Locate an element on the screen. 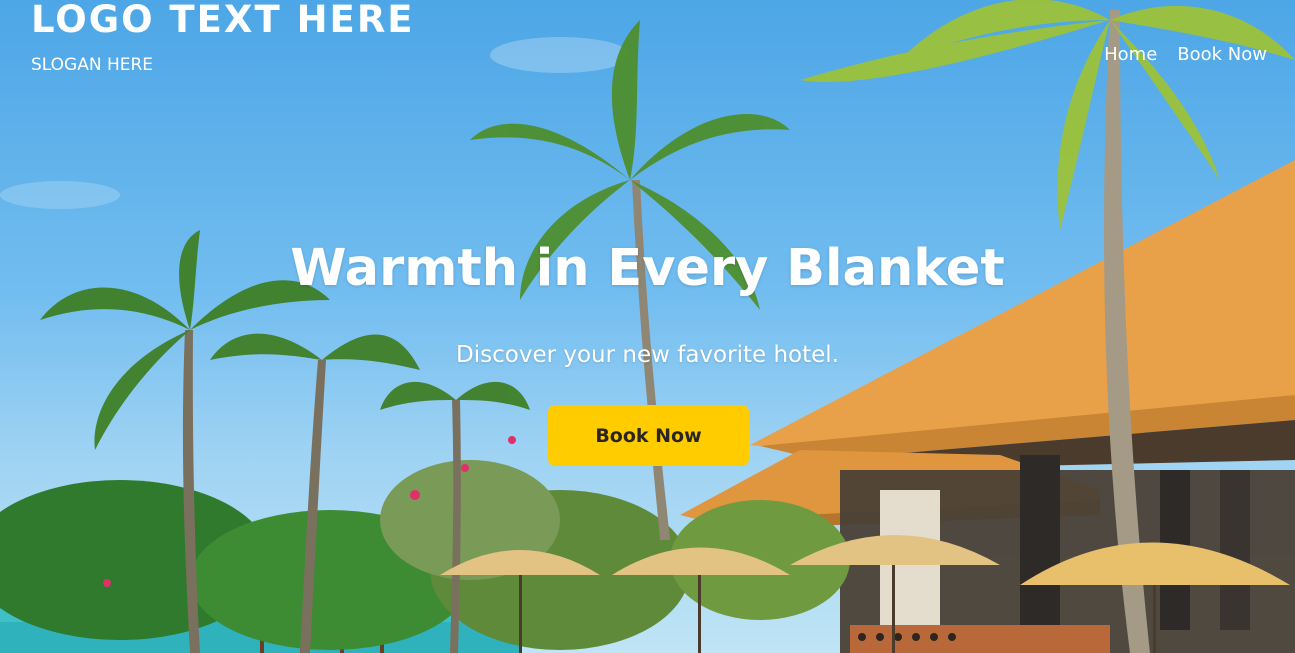  hero-subheadline: Discover your new favorite hotel. is located at coordinates (647, 355).